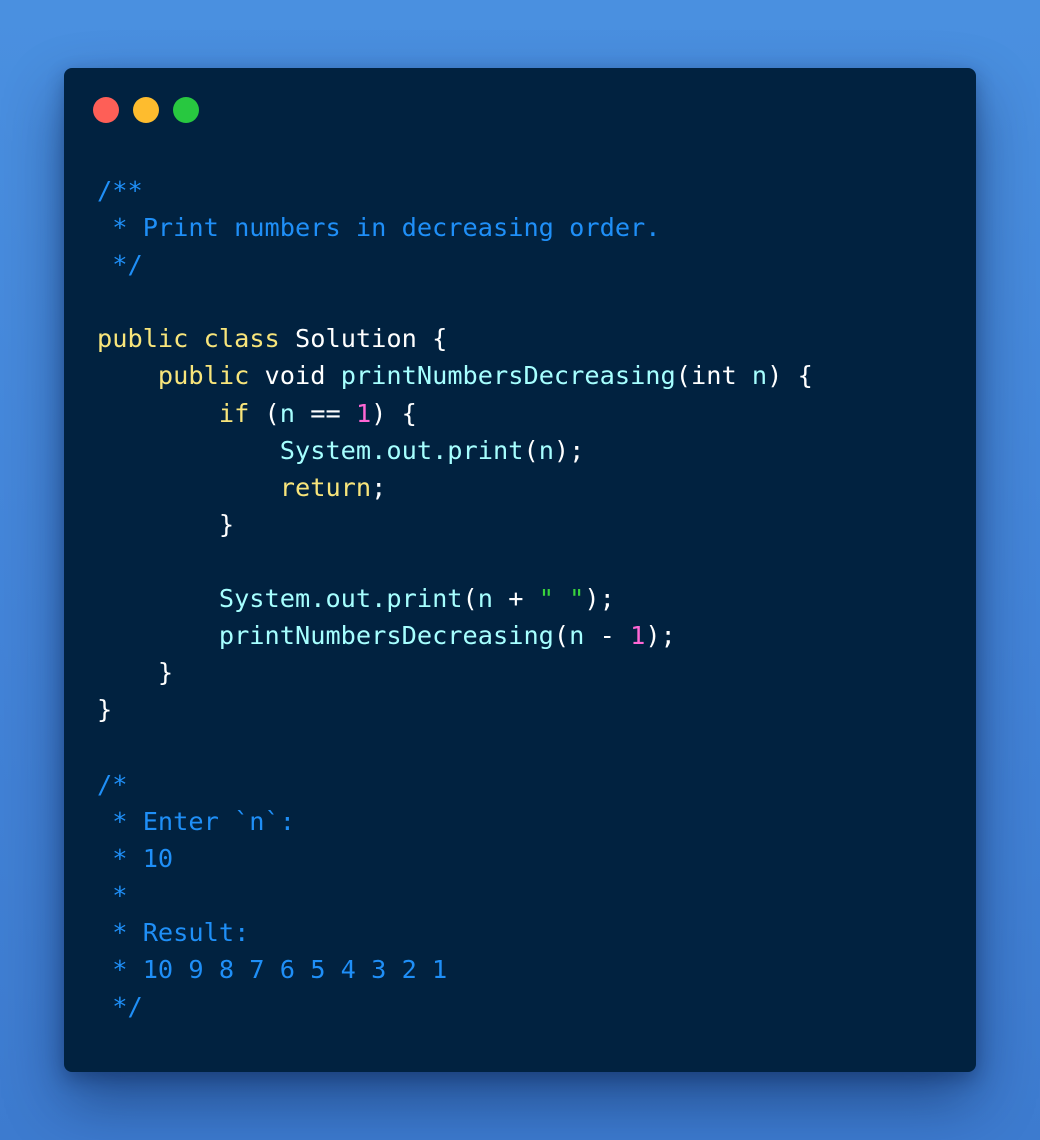  What do you see at coordinates (173, 932) in the screenshot?
I see `code-token-comment: * Result:` at bounding box center [173, 932].